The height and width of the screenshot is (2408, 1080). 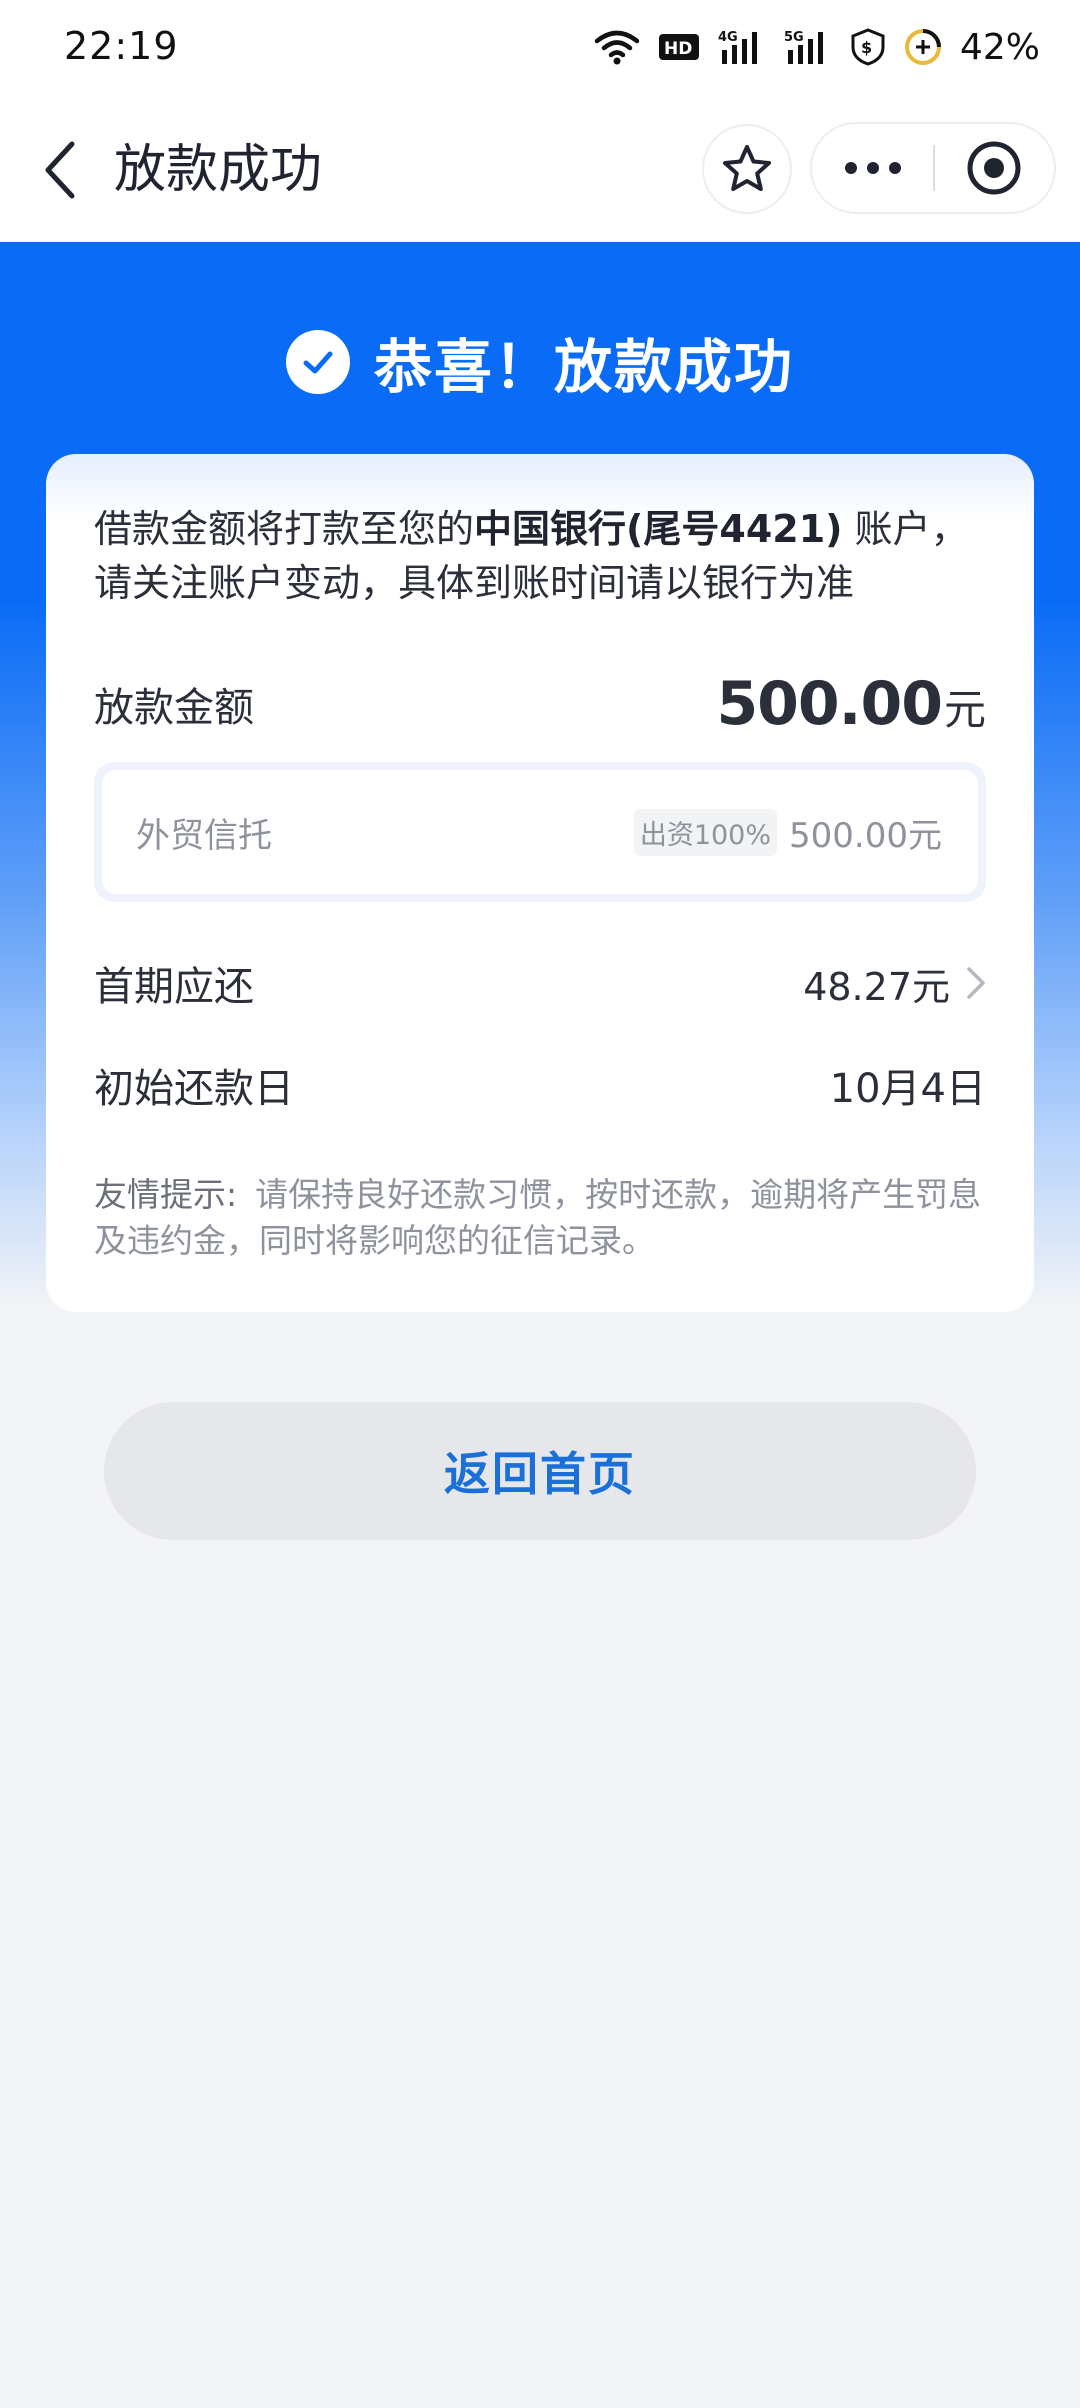 I want to click on hero-header: 恭喜！放款成功, so click(x=540, y=362).